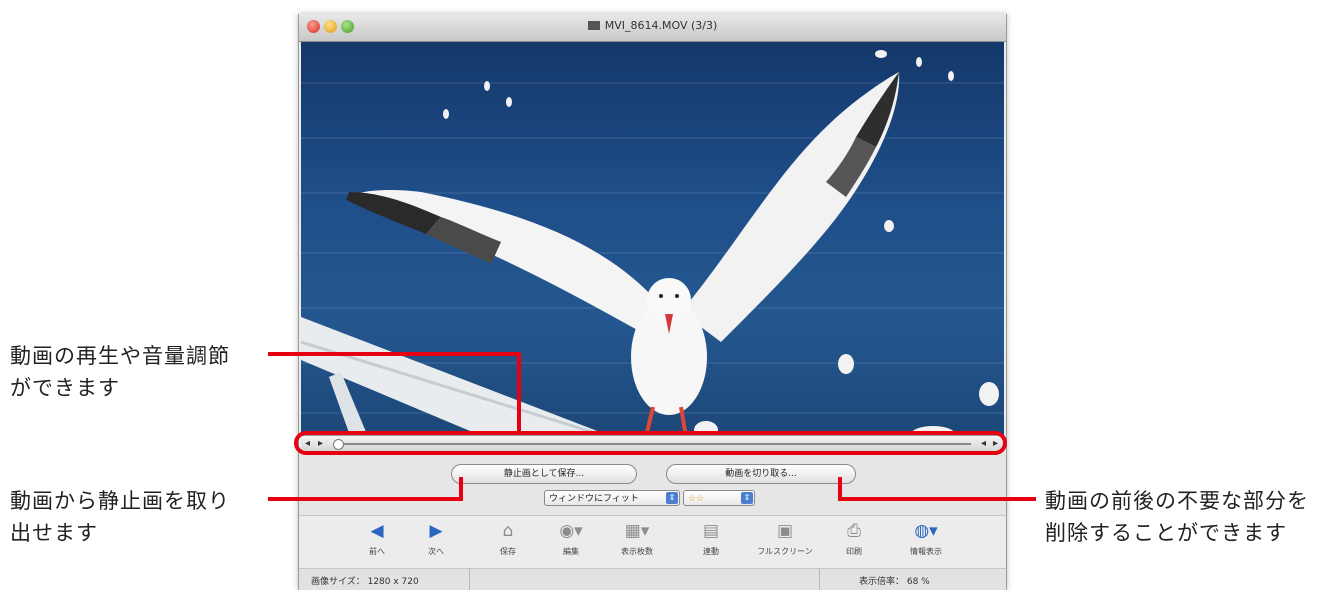 The width and height of the screenshot is (1339, 590). Describe the element at coordinates (120, 372) in the screenshot. I see `callout-playback: 動画の再生や音量調節 ができます` at that location.